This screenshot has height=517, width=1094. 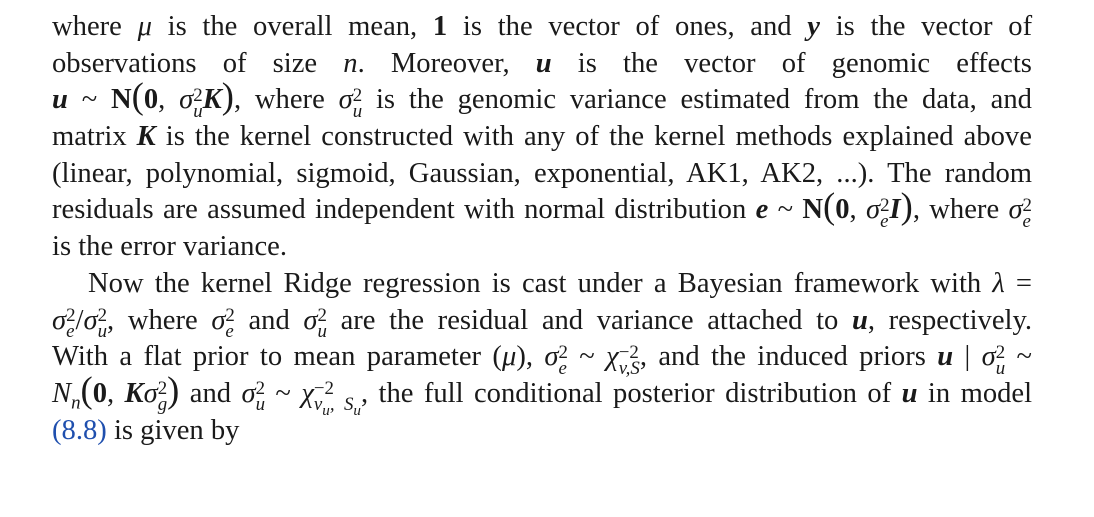 What do you see at coordinates (169, 247) in the screenshot?
I see `p1-line-7: is the error variance.` at bounding box center [169, 247].